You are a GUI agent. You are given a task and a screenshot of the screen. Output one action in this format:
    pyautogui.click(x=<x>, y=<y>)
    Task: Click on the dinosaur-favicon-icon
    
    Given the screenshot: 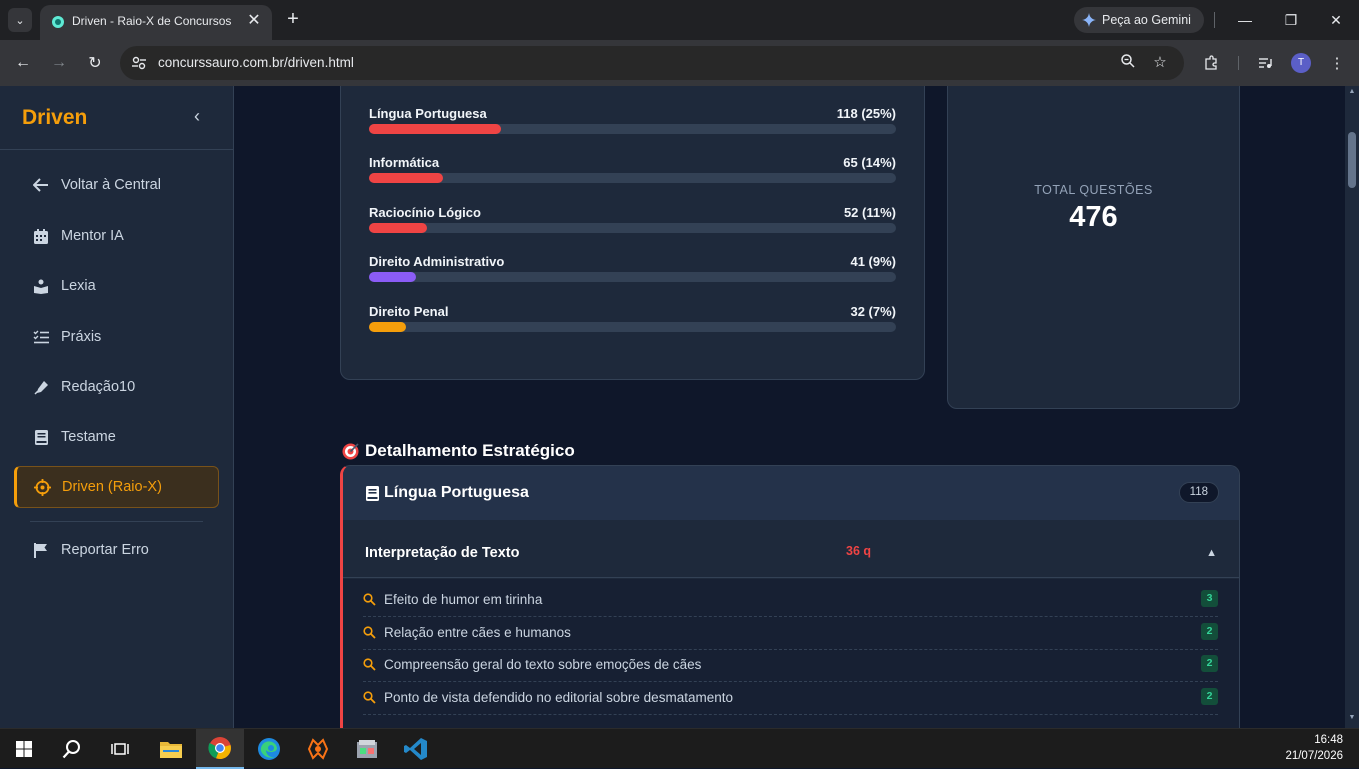 What is the action you would take?
    pyautogui.click(x=58, y=22)
    